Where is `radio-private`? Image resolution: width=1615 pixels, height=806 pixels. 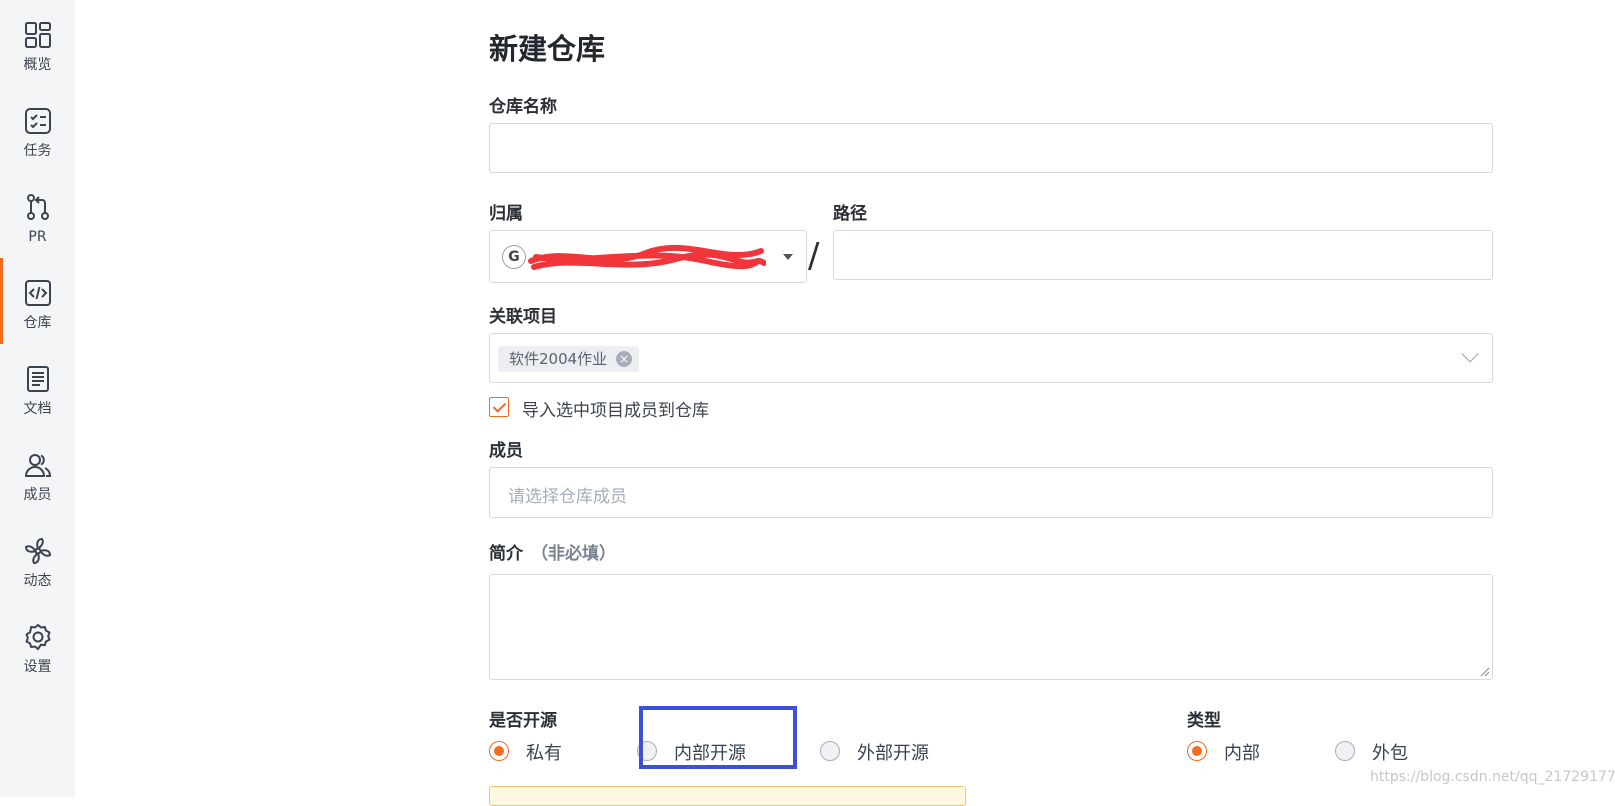
radio-private is located at coordinates (499, 751).